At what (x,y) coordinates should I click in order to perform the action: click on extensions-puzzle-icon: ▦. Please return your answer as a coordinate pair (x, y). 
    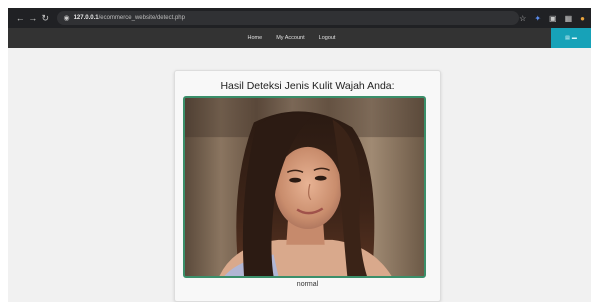
    Looking at the image, I should click on (569, 18).